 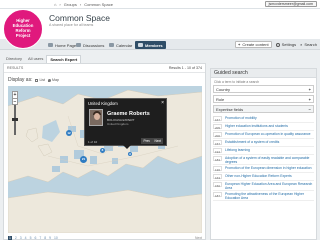 What do you see at coordinates (252, 142) in the screenshot?
I see `term-link: Establishment of a system of credits` at bounding box center [252, 142].